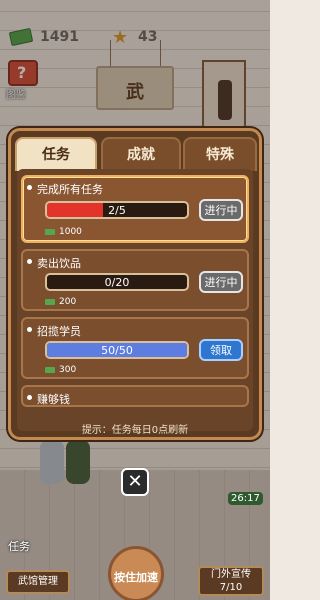 The height and width of the screenshot is (600, 320). Describe the element at coordinates (141, 154) in the screenshot. I see `tab-achievements: 成就` at that location.